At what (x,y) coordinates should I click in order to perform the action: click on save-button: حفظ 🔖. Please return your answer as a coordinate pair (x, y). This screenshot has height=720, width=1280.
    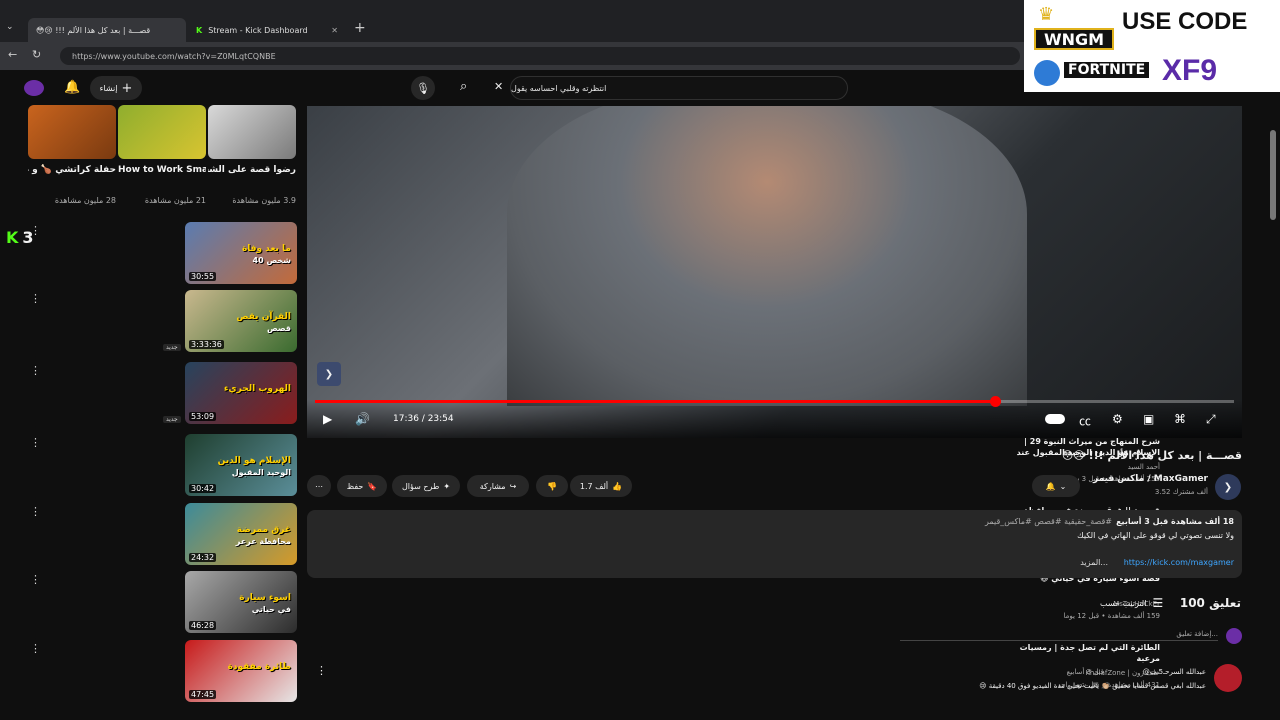
    Looking at the image, I should click on (362, 486).